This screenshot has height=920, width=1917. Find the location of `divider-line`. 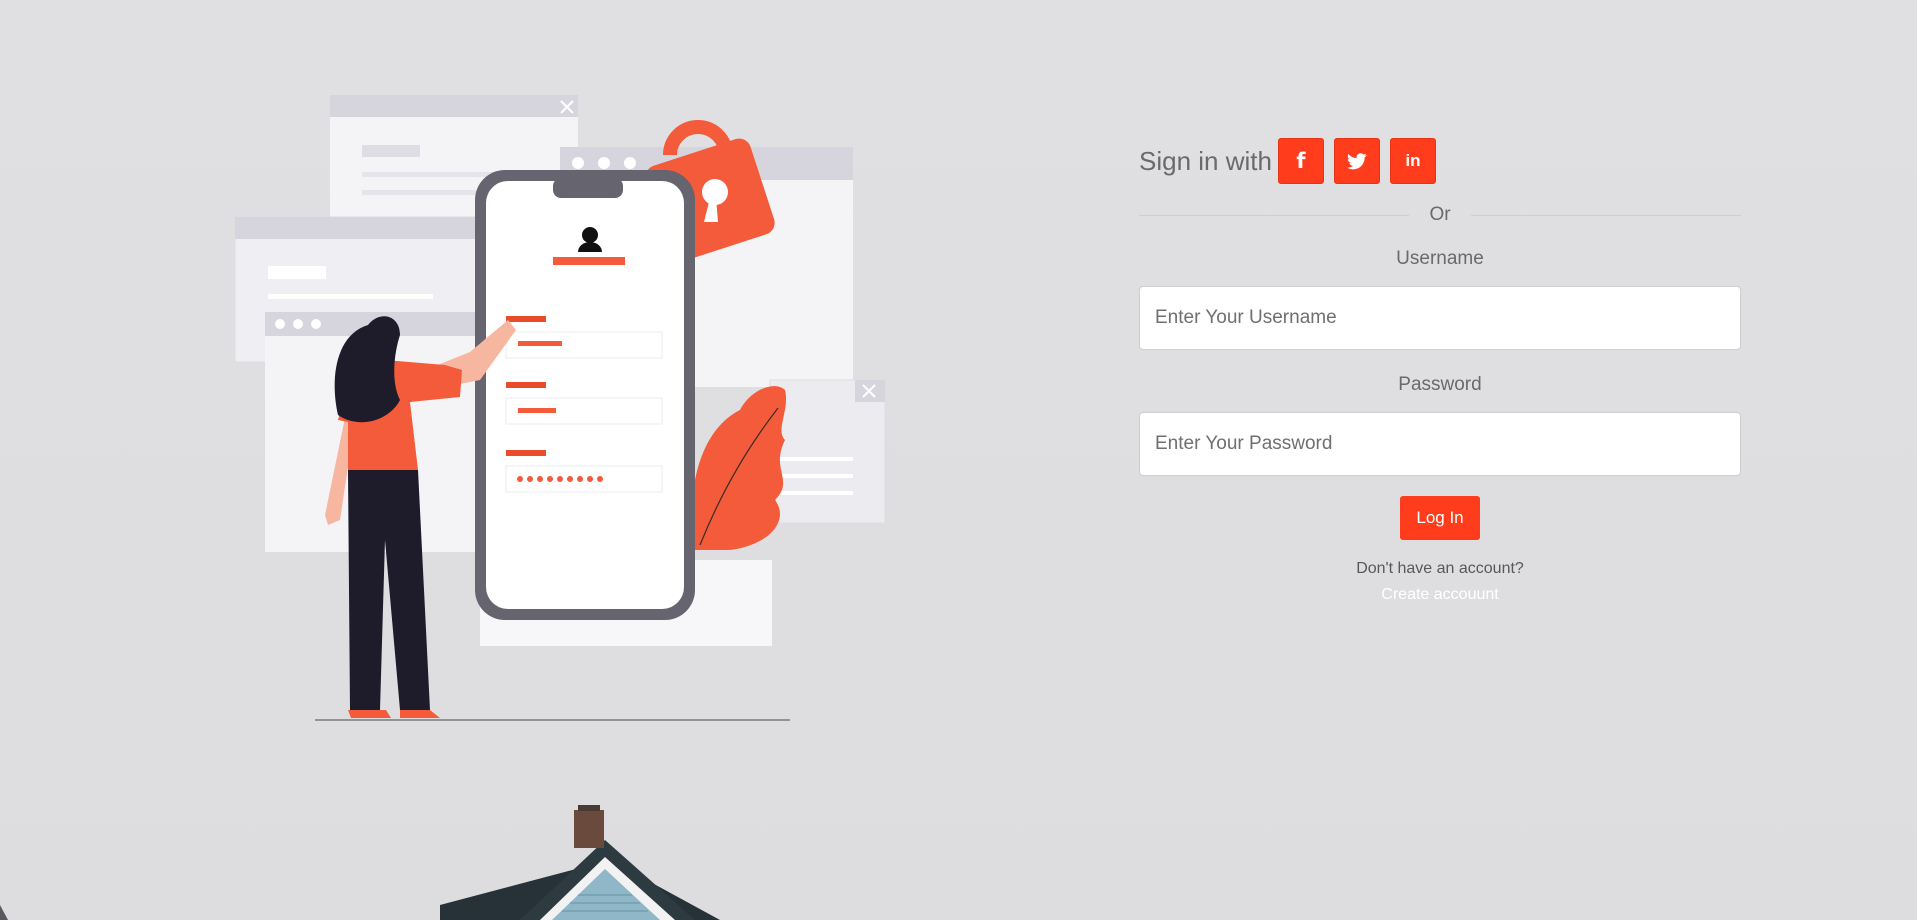

divider-line is located at coordinates (1606, 215).